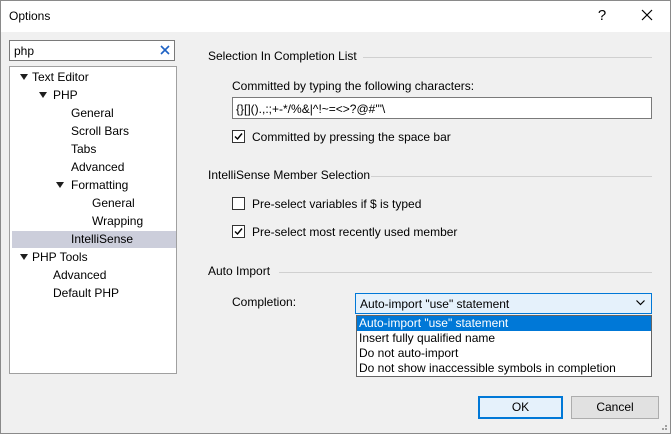  Describe the element at coordinates (100, 185) in the screenshot. I see `tree-item-label: Formatting` at that location.